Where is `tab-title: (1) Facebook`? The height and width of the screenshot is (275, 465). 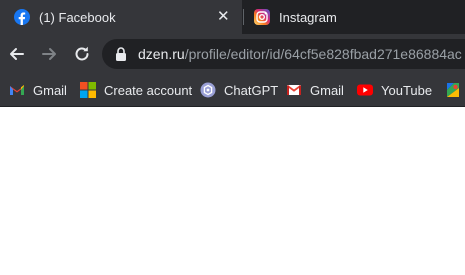 tab-title: (1) Facebook is located at coordinates (77, 17).